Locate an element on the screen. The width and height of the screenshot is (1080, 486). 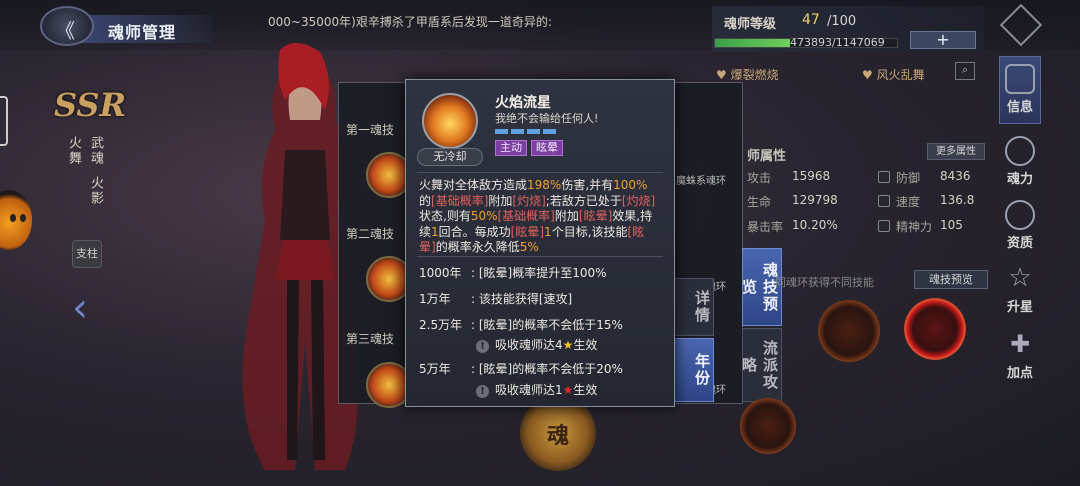
nav-label: 魂力 is located at coordinates (1019, 179).